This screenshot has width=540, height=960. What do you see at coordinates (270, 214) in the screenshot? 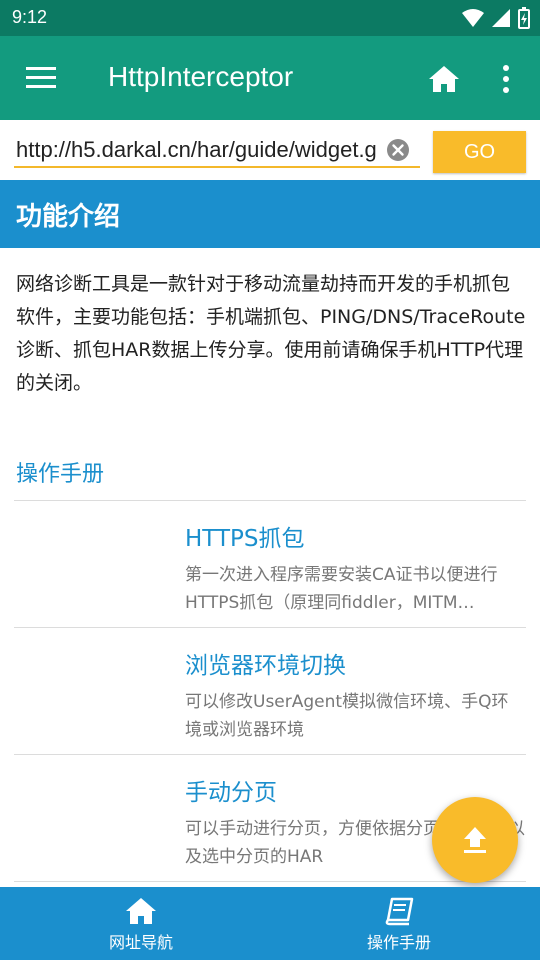
I see `section-header: 功能介绍` at bounding box center [270, 214].